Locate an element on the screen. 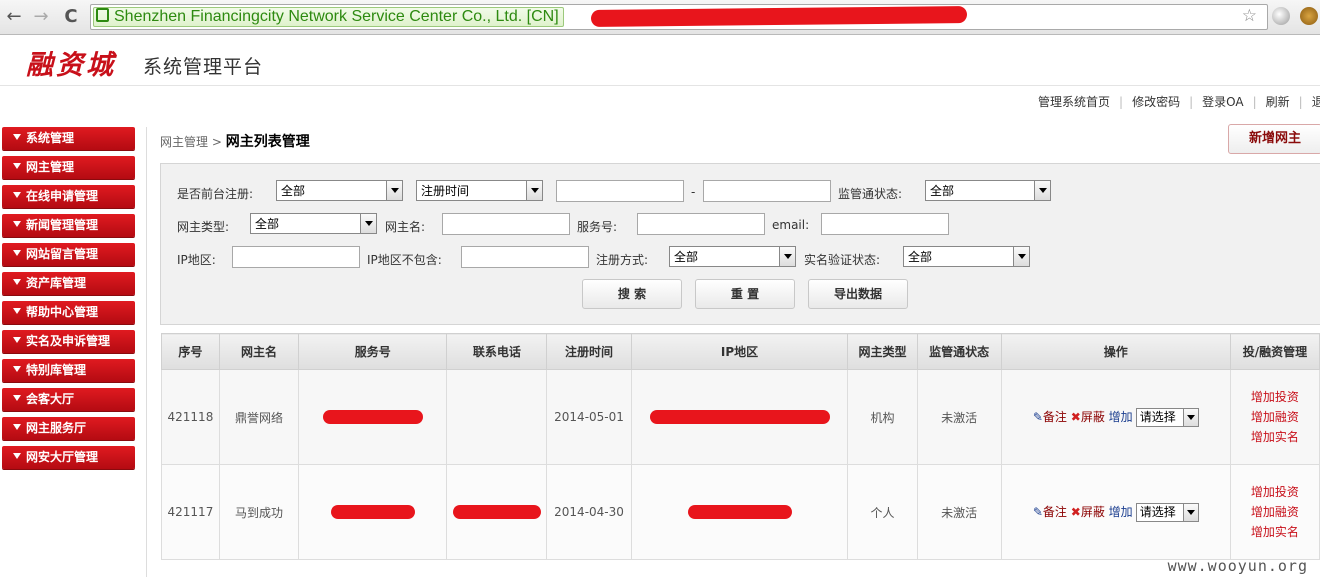 This screenshot has width=1320, height=577. system-title: 系统管理平台 is located at coordinates (203, 67).